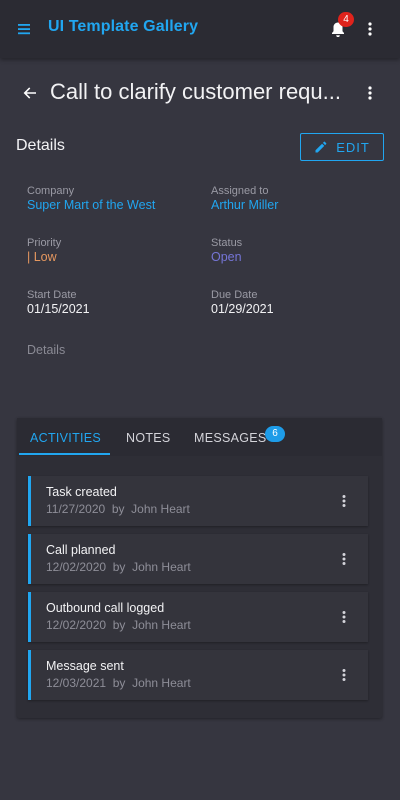 The height and width of the screenshot is (800, 400). I want to click on arrow-back-icon, so click(30, 93).